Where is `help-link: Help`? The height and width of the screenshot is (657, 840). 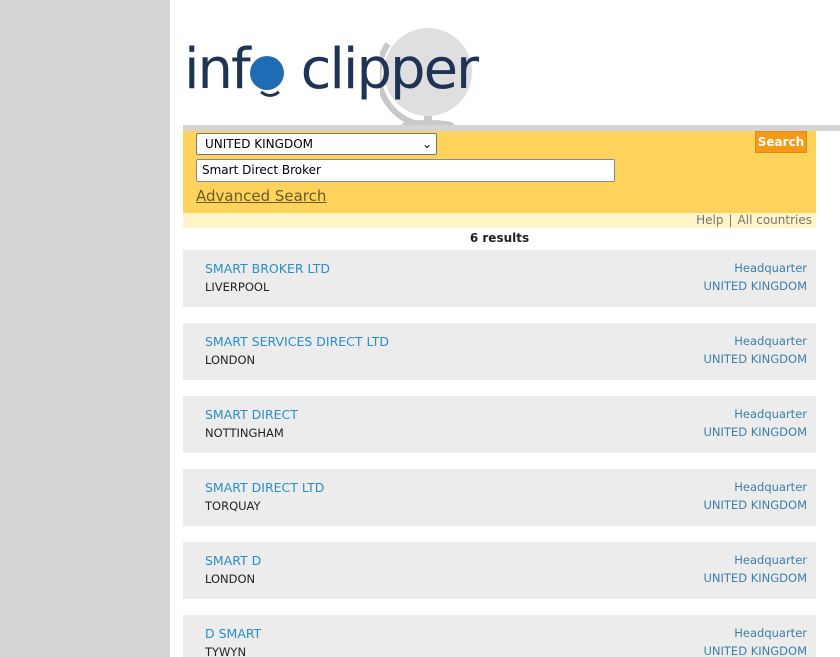
help-link: Help is located at coordinates (709, 220).